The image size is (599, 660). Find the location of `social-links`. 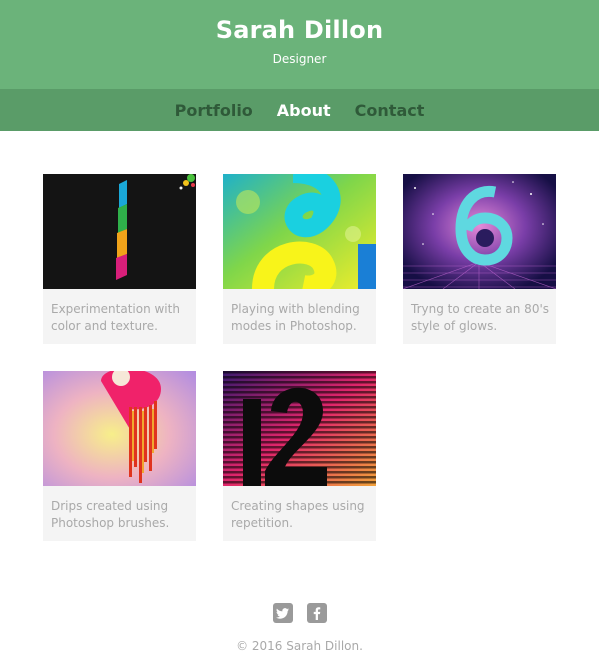

social-links is located at coordinates (299, 613).